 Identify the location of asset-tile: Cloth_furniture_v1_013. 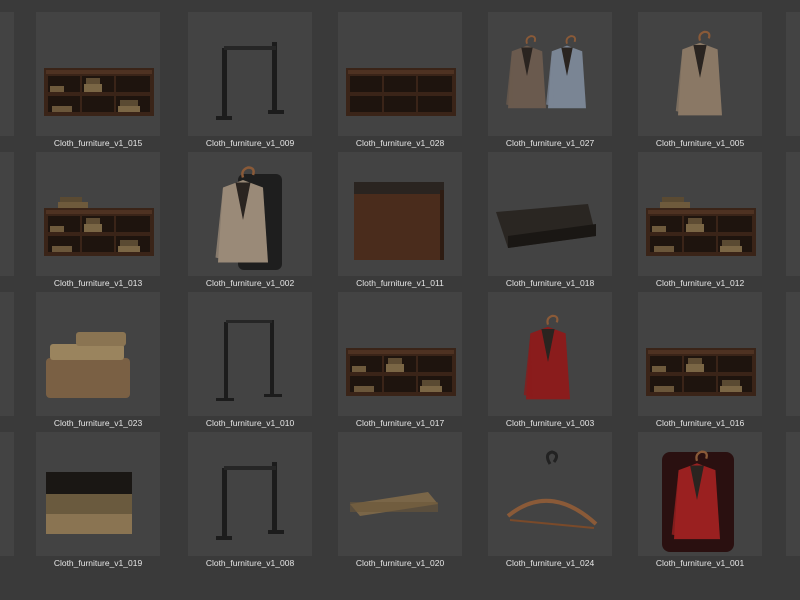
(98, 222).